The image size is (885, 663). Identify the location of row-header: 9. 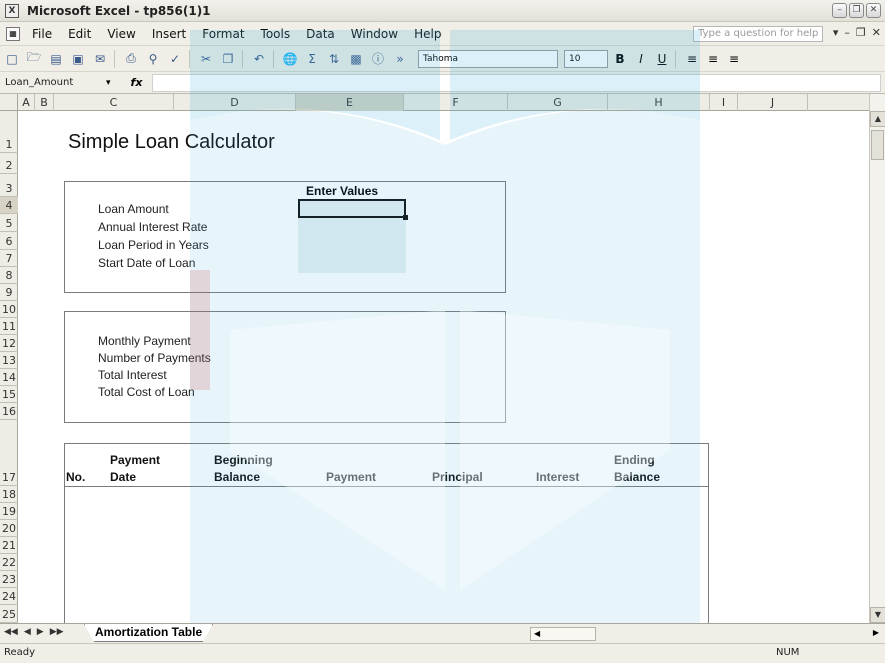
(9, 292).